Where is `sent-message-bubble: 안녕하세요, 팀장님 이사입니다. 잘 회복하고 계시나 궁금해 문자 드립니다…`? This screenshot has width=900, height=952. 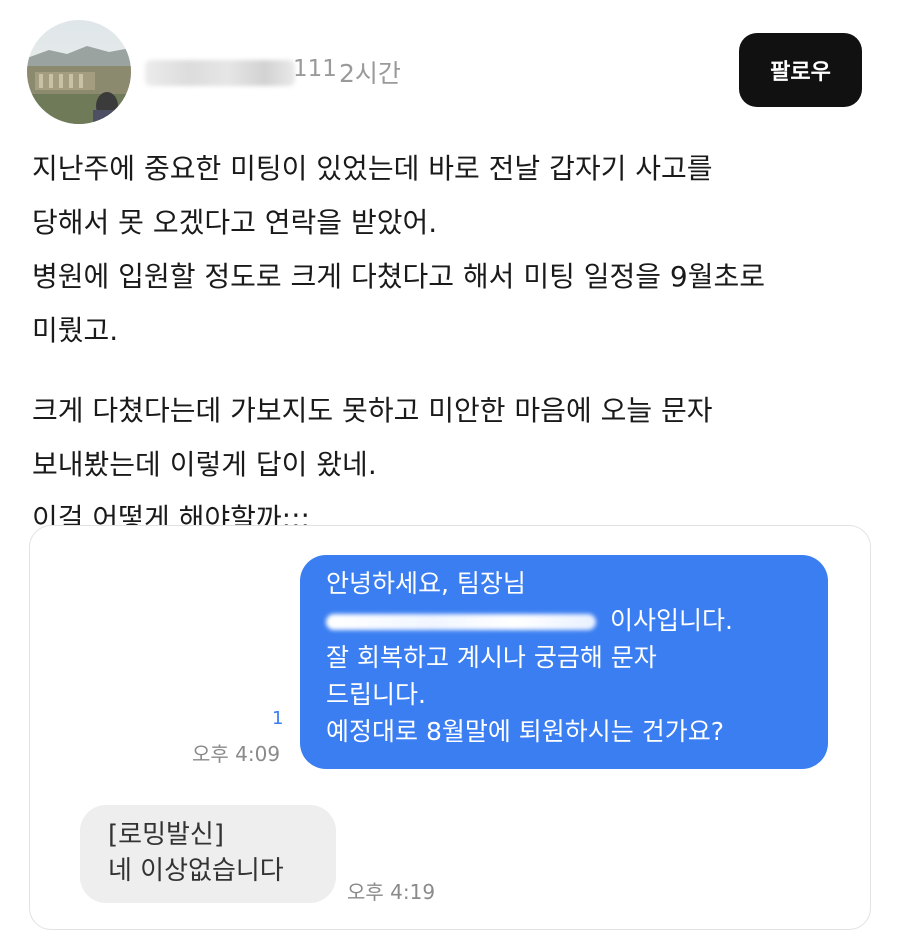 sent-message-bubble: 안녕하세요, 팀장님 이사입니다. 잘 회복하고 계시나 궁금해 문자 드립니다… is located at coordinates (564, 662).